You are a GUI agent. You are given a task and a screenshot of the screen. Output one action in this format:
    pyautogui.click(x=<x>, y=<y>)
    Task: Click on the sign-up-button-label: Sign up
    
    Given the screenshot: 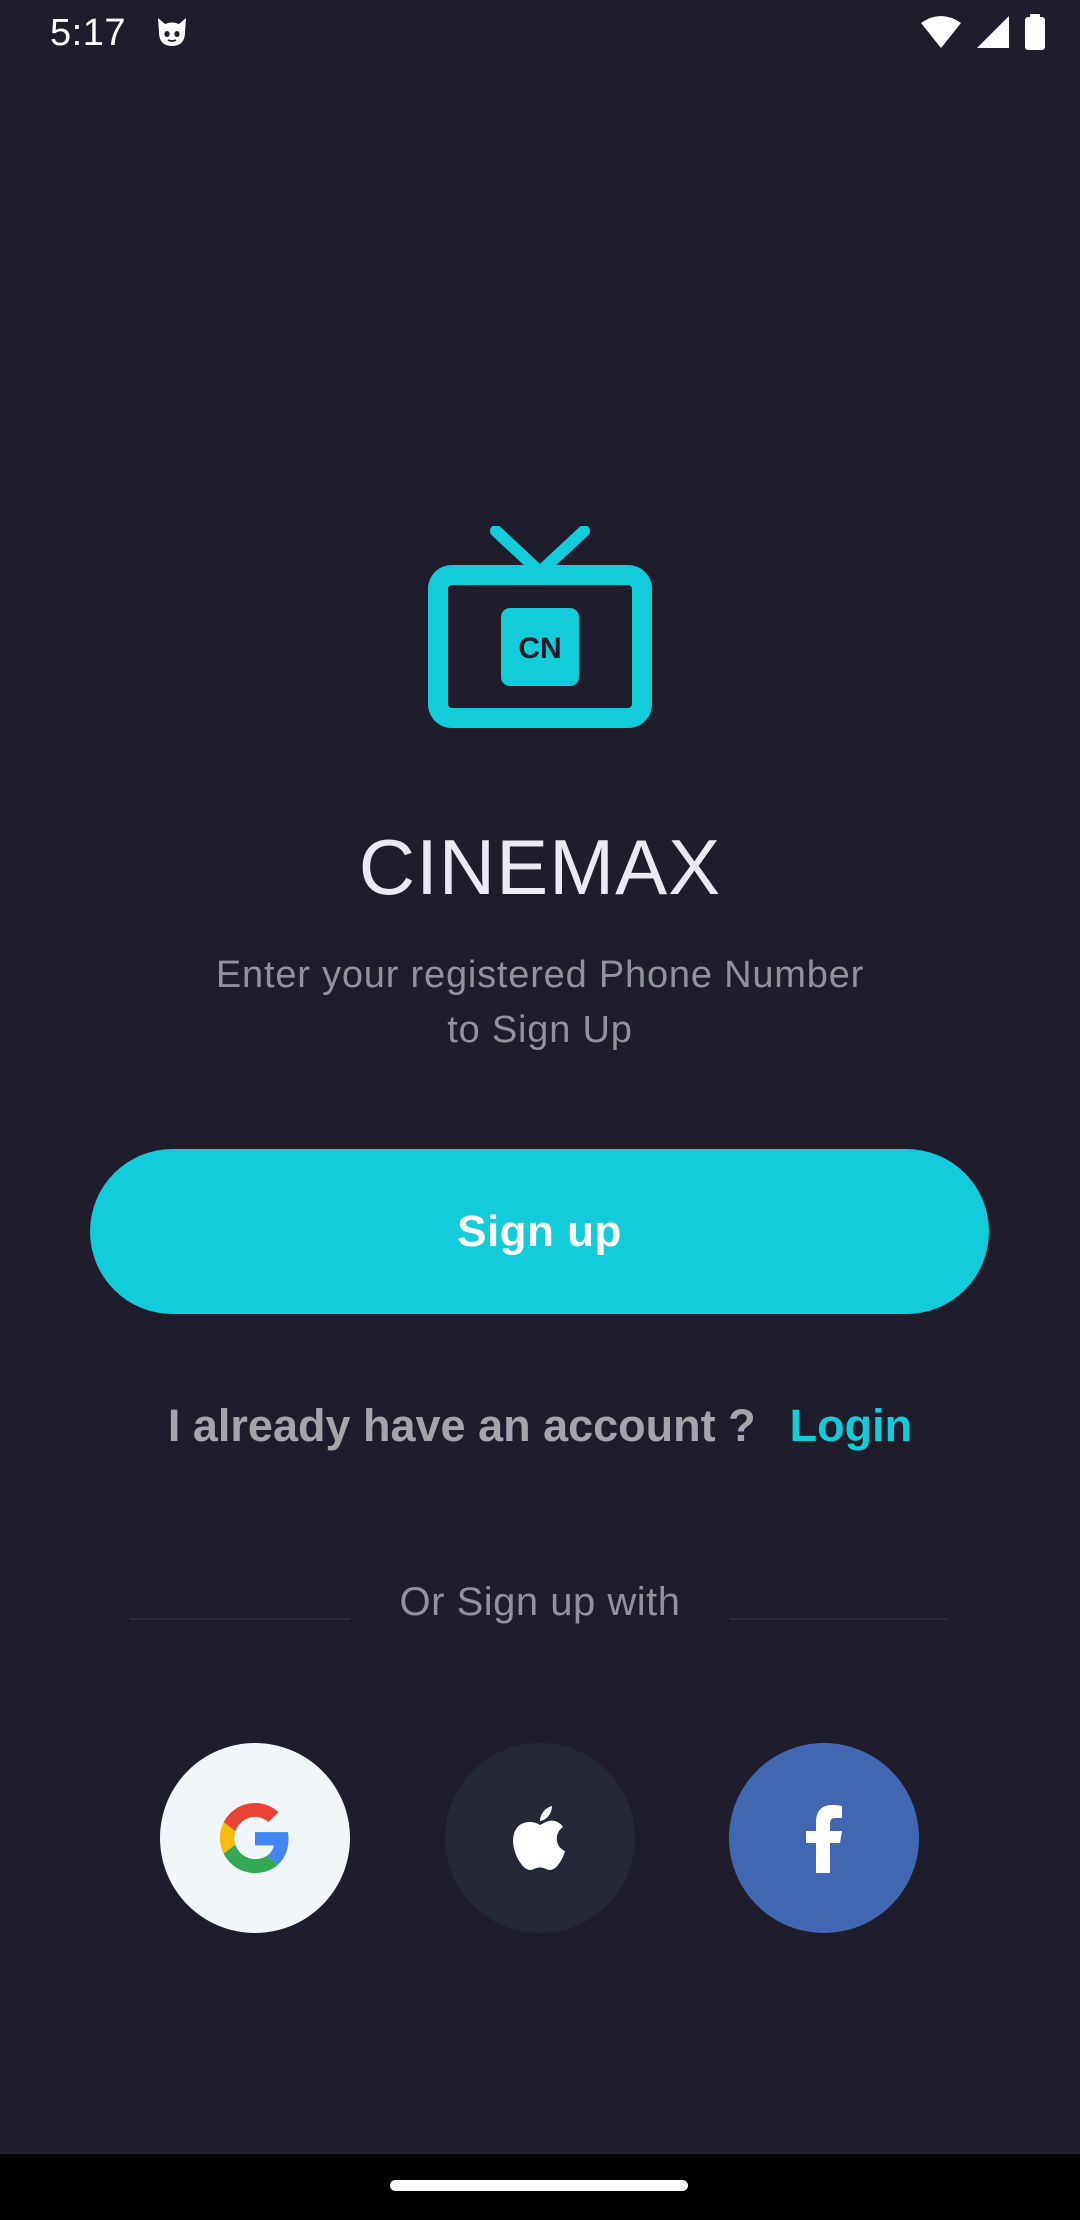 What is the action you would take?
    pyautogui.click(x=539, y=1231)
    